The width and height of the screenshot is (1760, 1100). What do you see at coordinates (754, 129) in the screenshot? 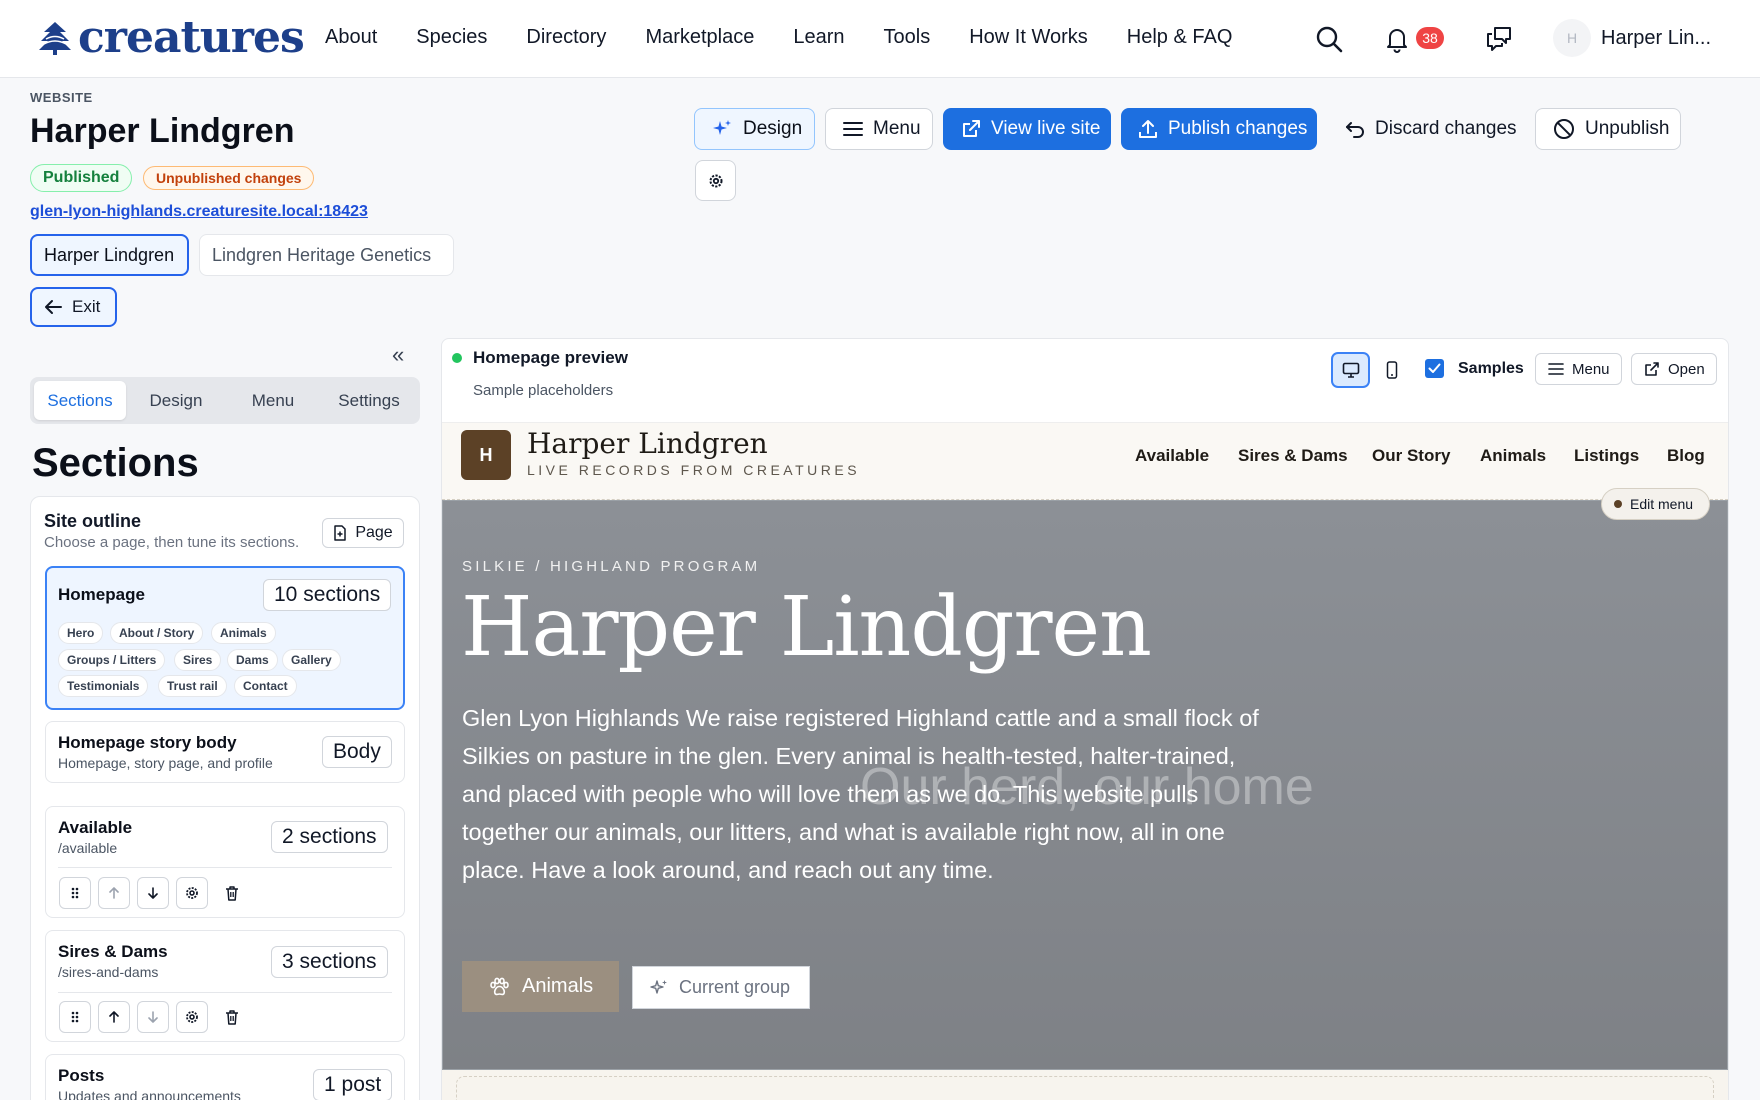
I see `design-button: Design` at bounding box center [754, 129].